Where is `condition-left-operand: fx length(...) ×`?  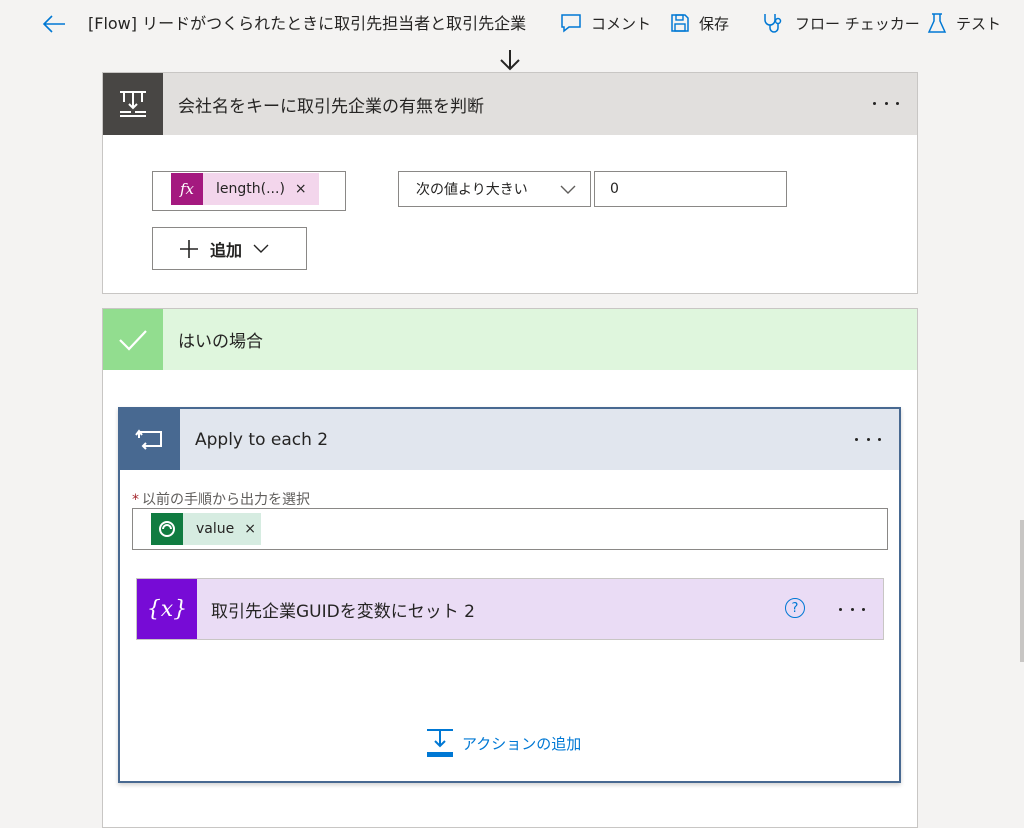 condition-left-operand: fx length(...) × is located at coordinates (249, 191).